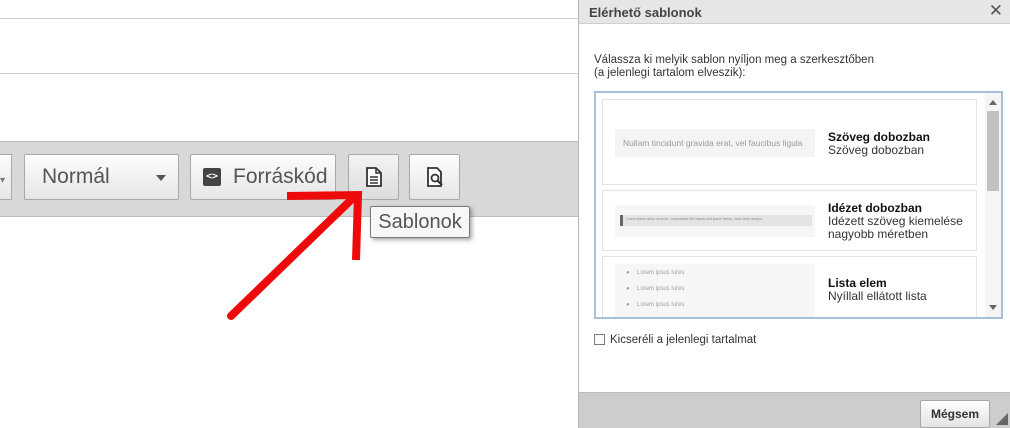 This screenshot has width=1010, height=428. Describe the element at coordinates (857, 283) in the screenshot. I see `template-name: Lista elem` at that location.